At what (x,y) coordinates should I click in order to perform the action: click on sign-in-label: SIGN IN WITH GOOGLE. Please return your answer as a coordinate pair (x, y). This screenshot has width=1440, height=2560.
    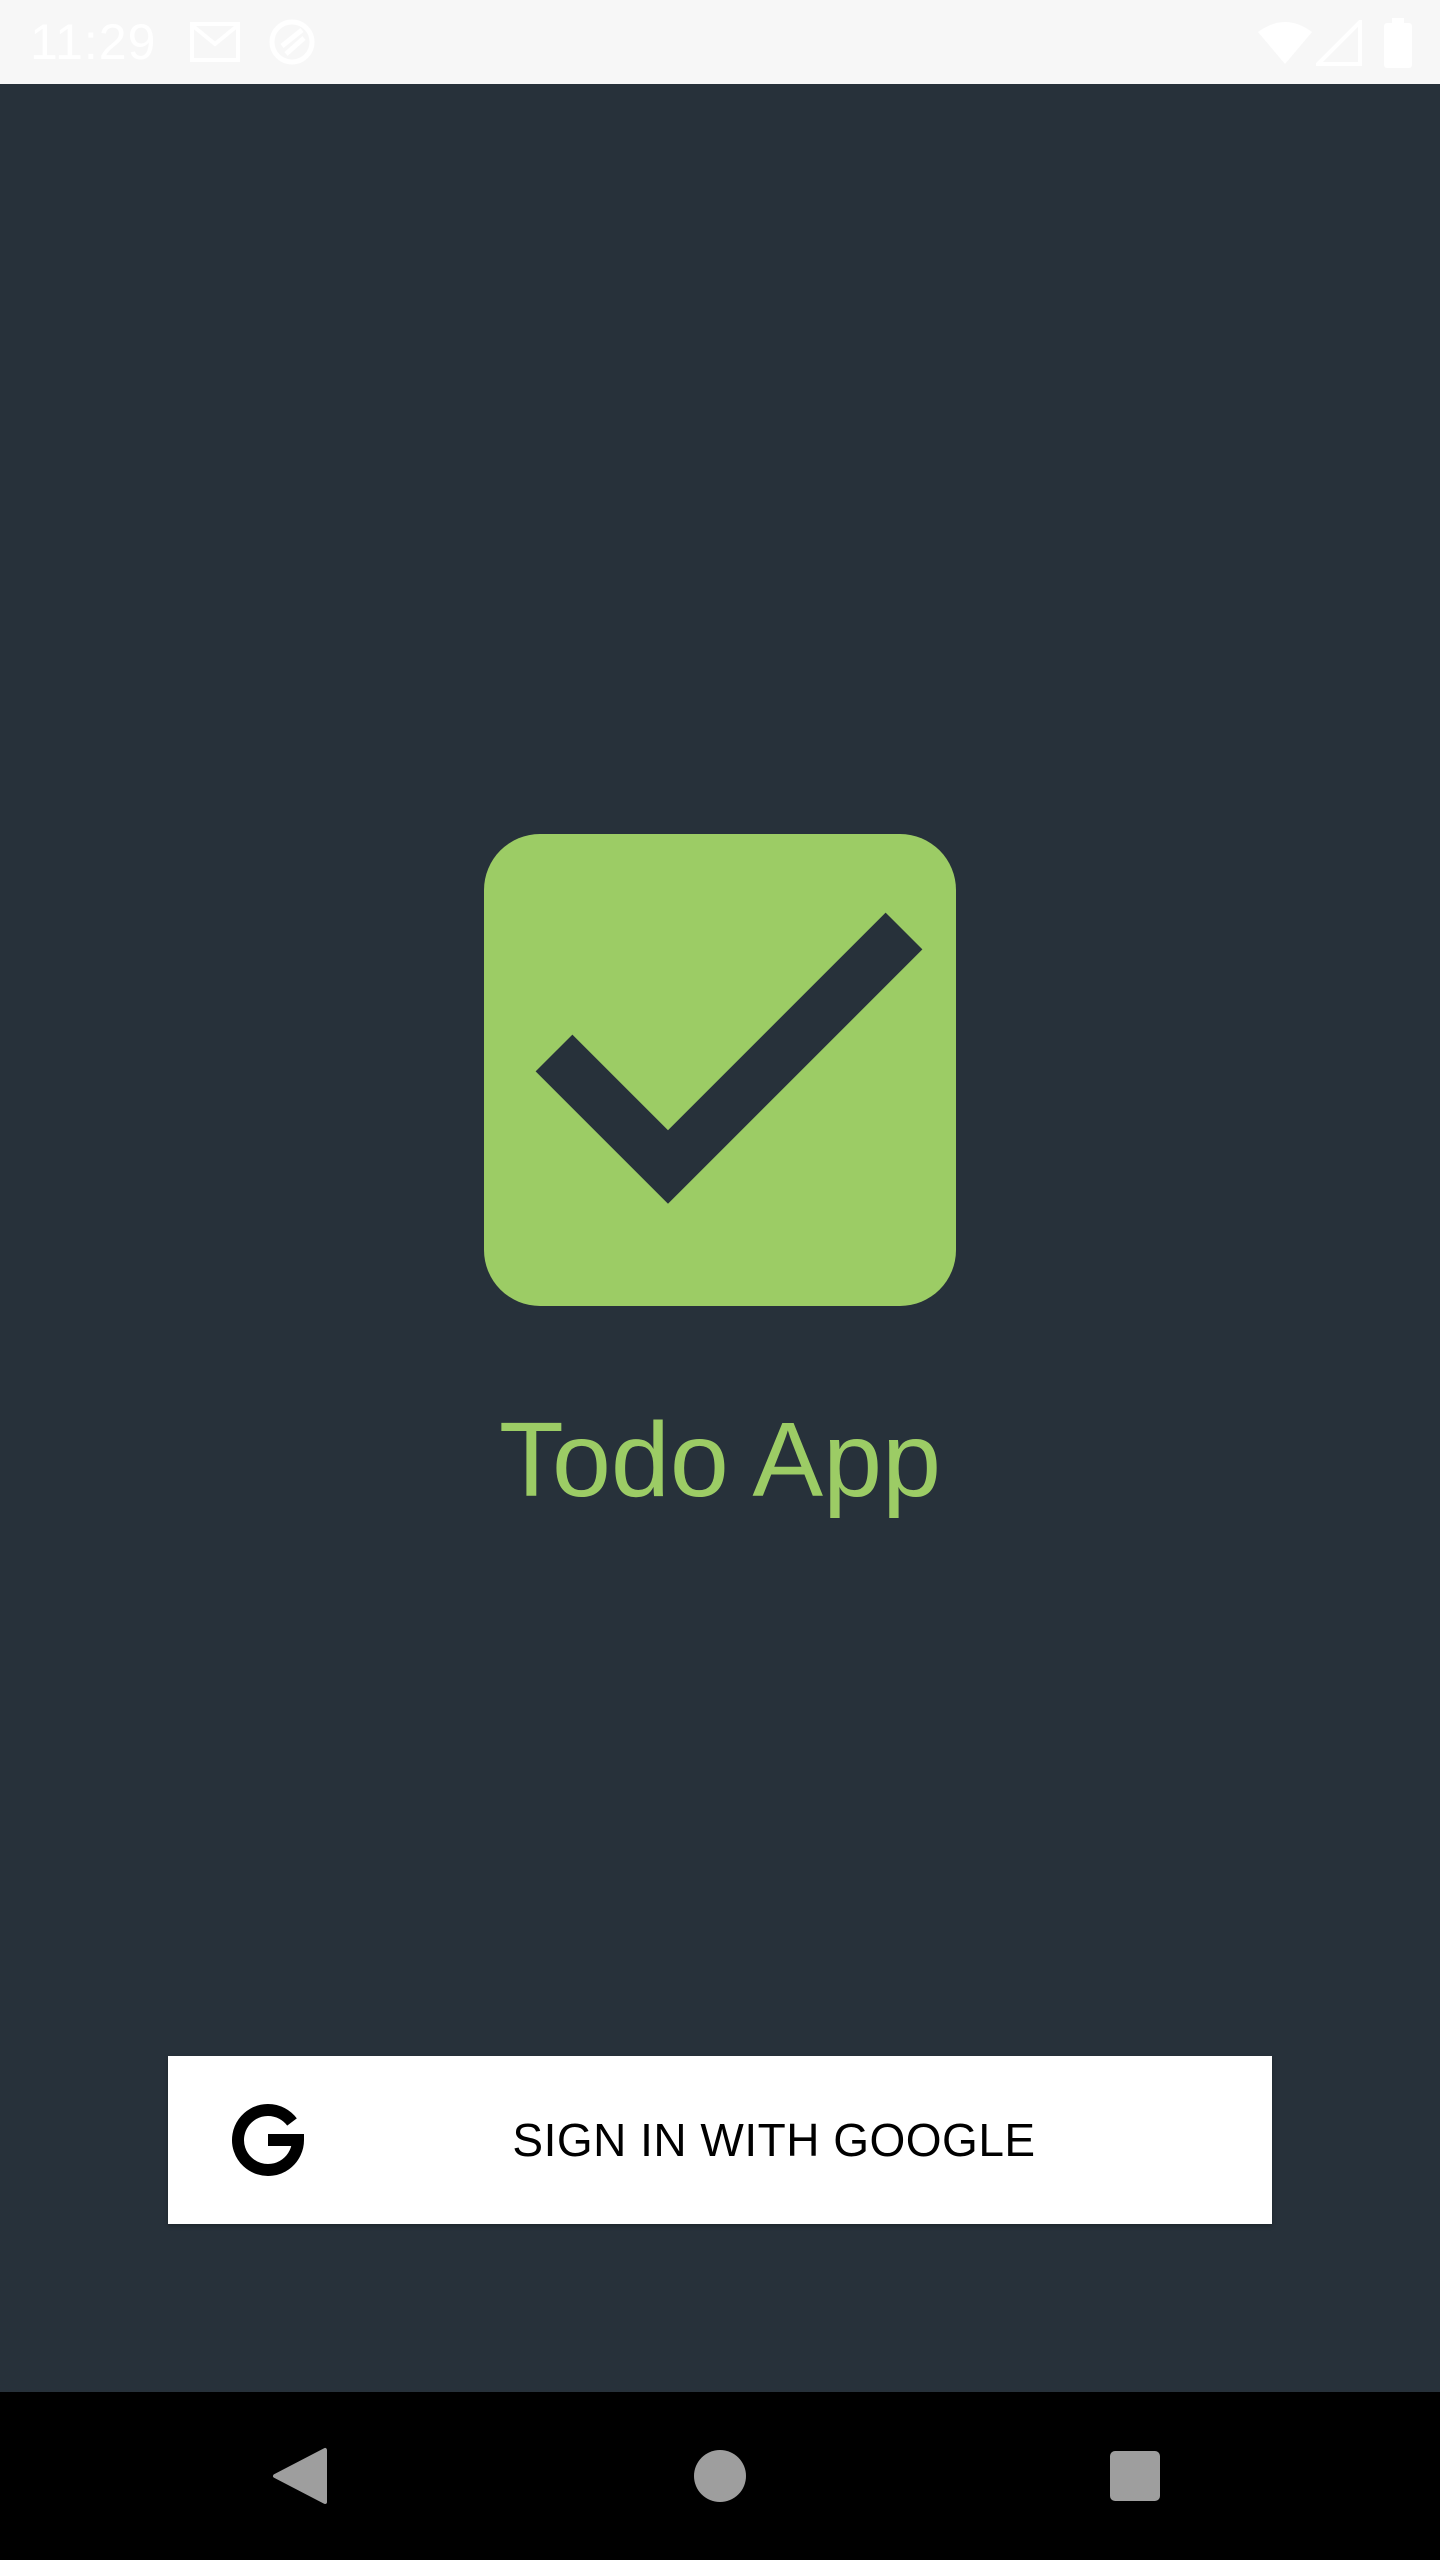
    Looking at the image, I should click on (774, 2140).